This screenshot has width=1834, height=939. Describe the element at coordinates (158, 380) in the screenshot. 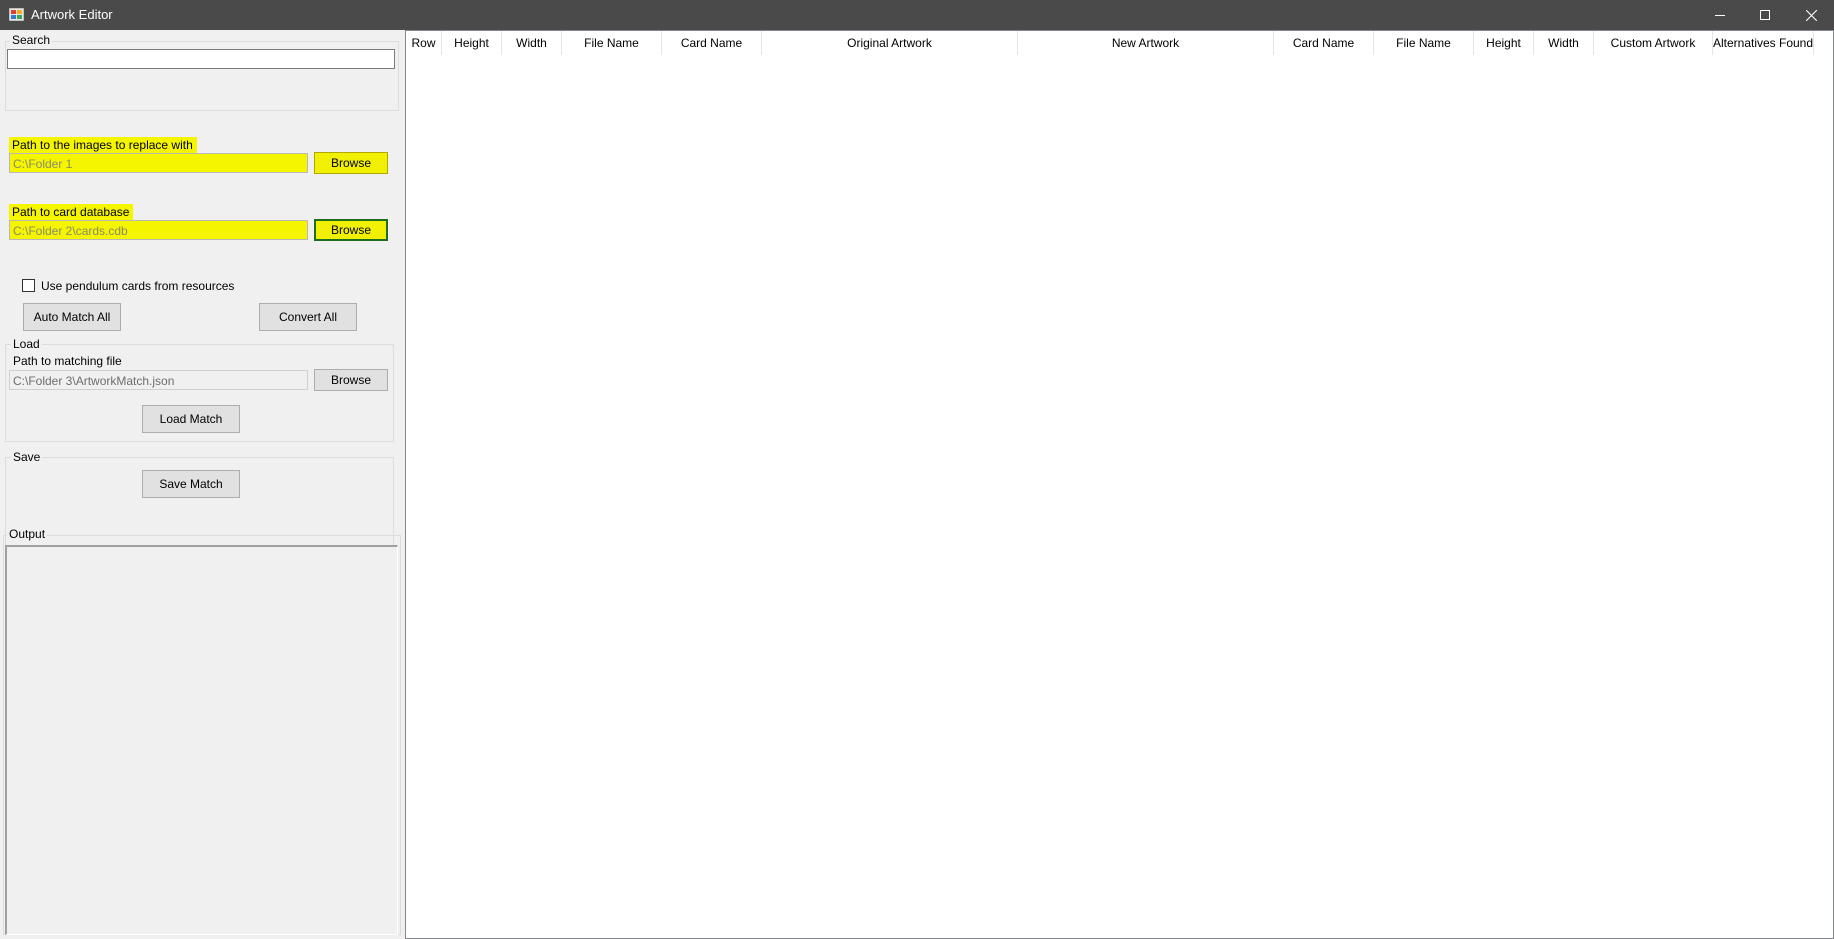

I see `matching-file-field: C:\Folder 3\ArtworkMatch.json` at that location.